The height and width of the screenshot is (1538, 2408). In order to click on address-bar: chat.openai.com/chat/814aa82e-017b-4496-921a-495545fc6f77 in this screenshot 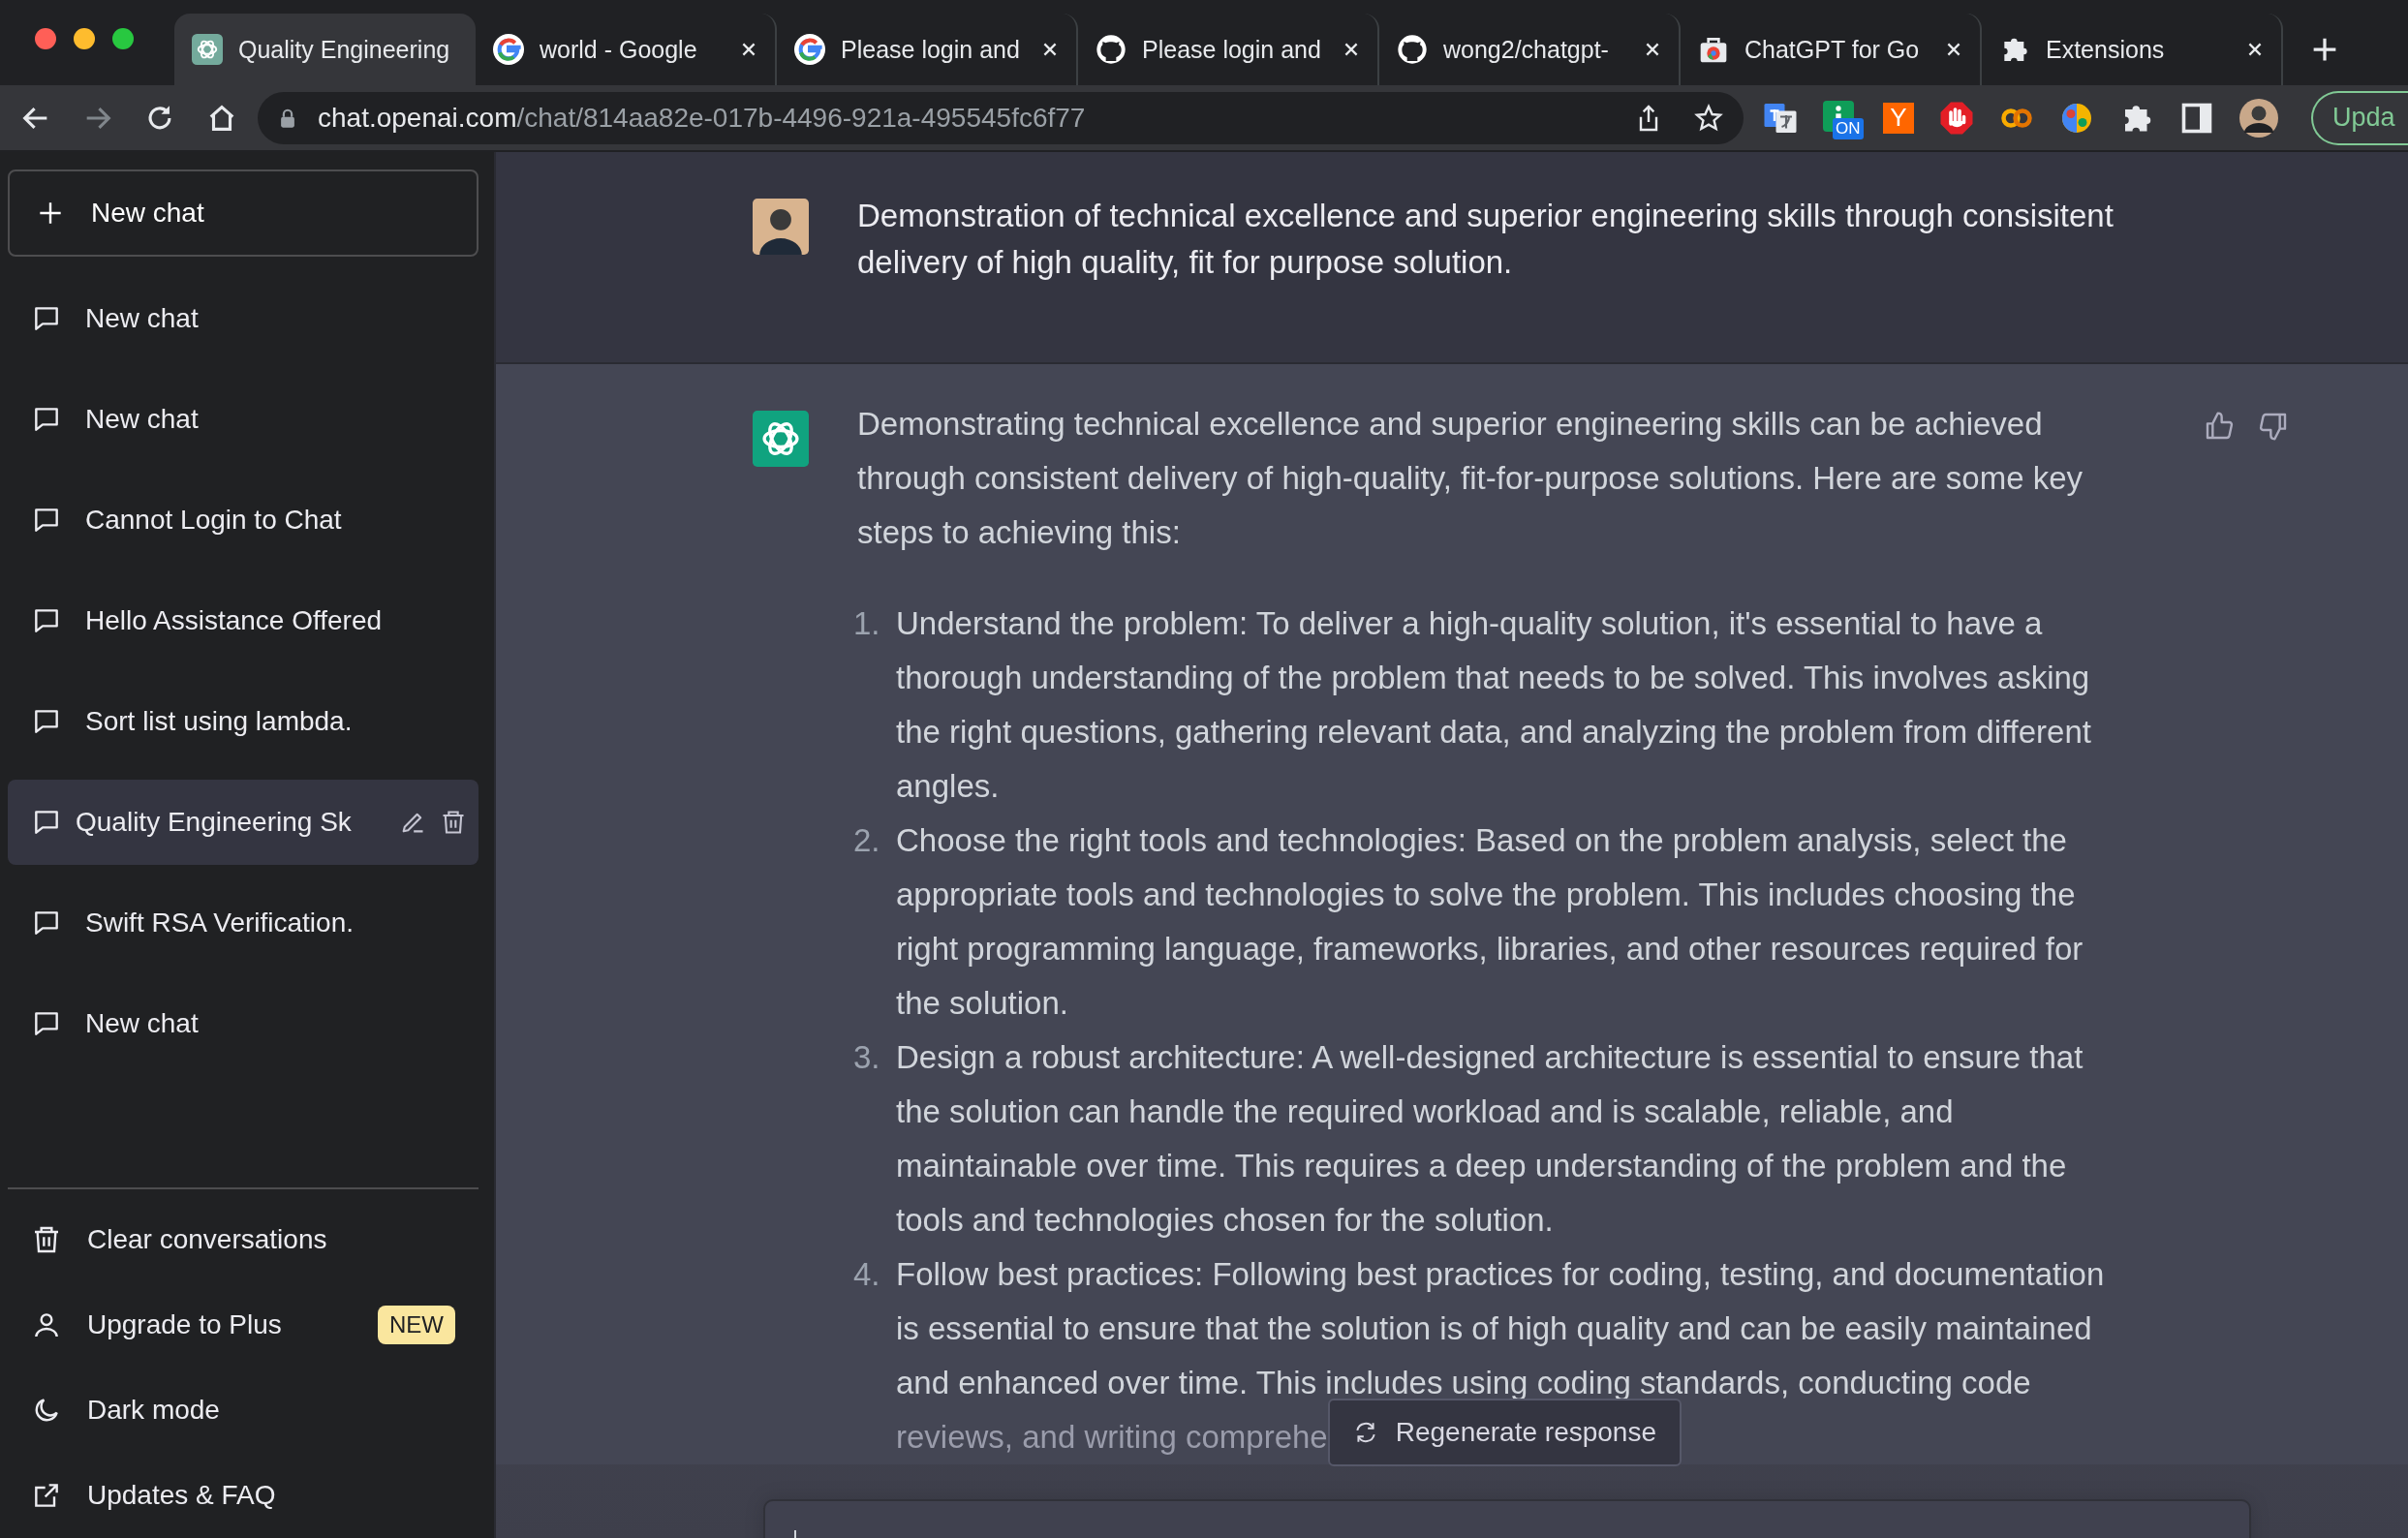, I will do `click(1001, 117)`.